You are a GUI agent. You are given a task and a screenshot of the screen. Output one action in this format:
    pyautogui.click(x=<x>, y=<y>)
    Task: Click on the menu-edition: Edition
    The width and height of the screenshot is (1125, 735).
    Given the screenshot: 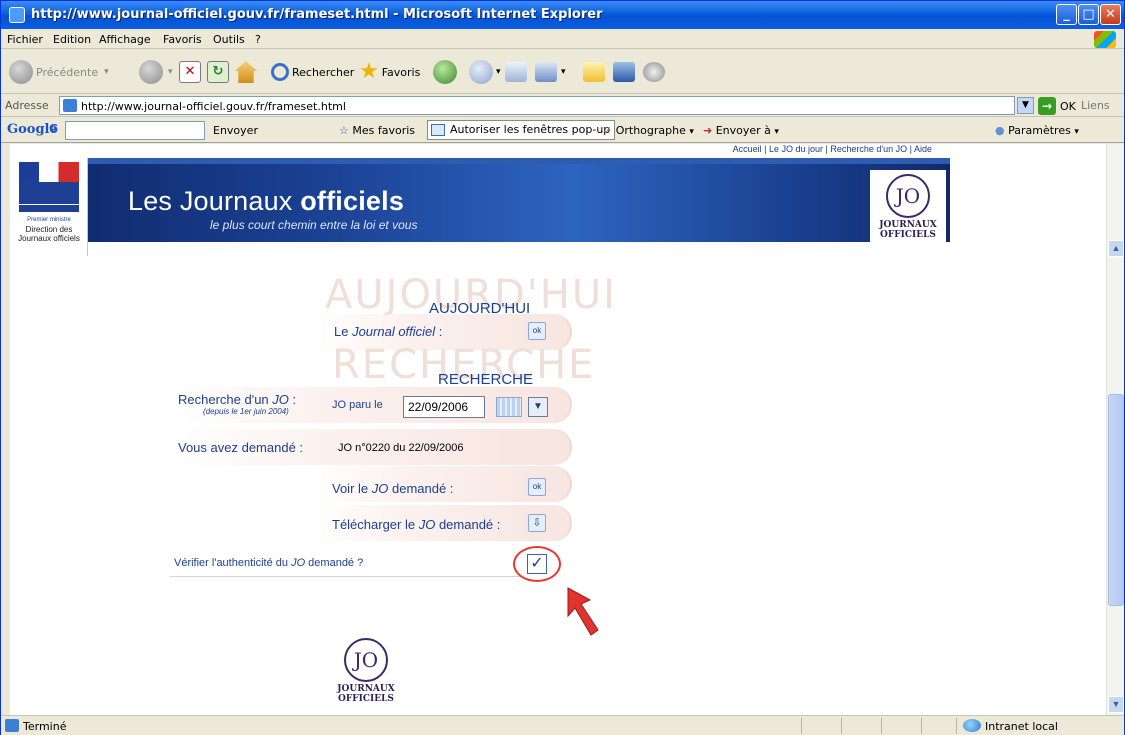 What is the action you would take?
    pyautogui.click(x=72, y=39)
    